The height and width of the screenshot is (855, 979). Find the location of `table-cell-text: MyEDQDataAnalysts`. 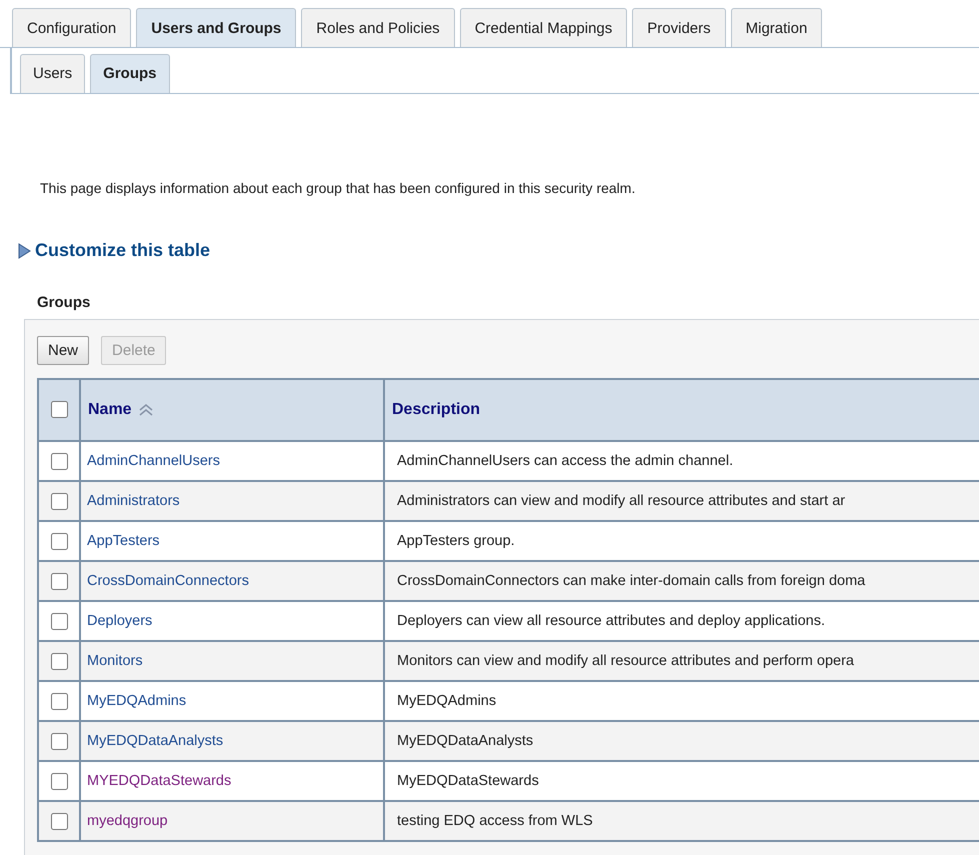

table-cell-text: MyEDQDataAnalysts is located at coordinates (465, 741).